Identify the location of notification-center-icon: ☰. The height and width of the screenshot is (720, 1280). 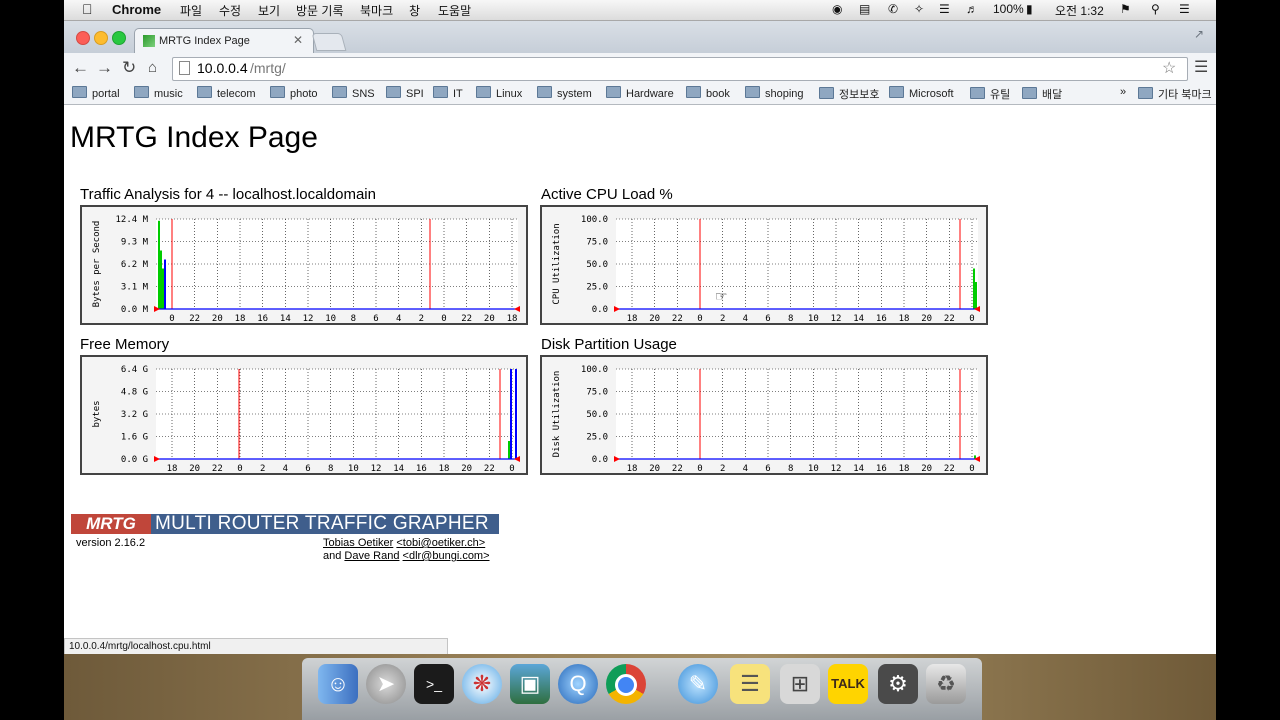
(1184, 9).